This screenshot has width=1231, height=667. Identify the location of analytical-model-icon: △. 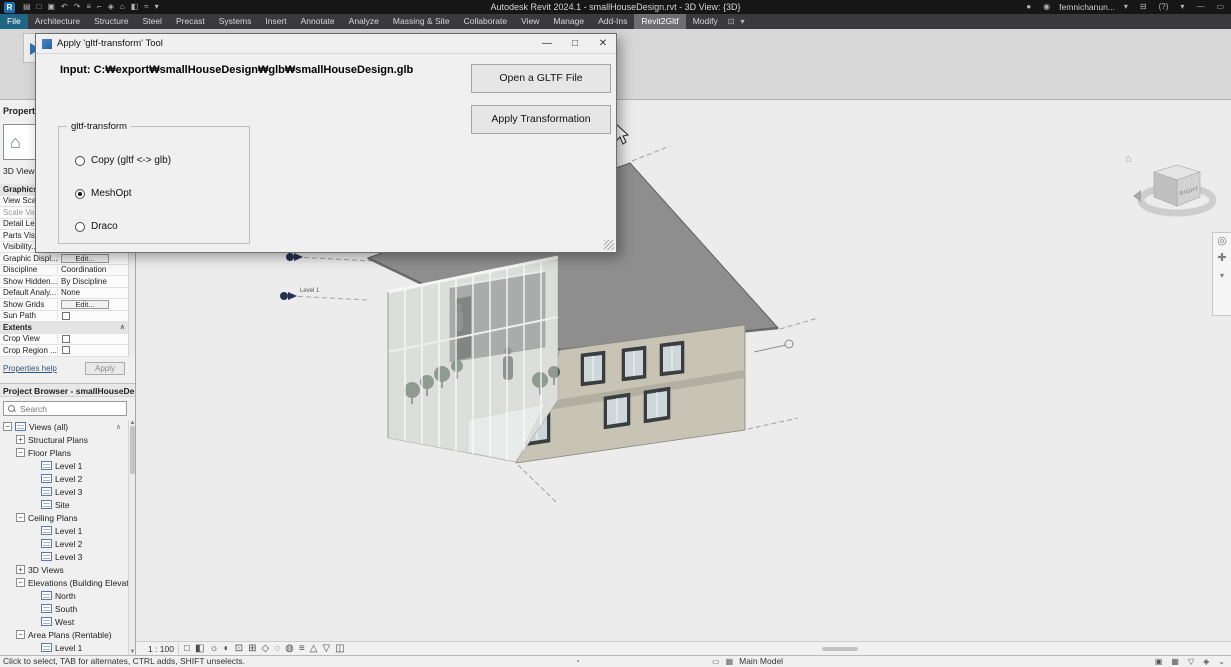
(314, 649).